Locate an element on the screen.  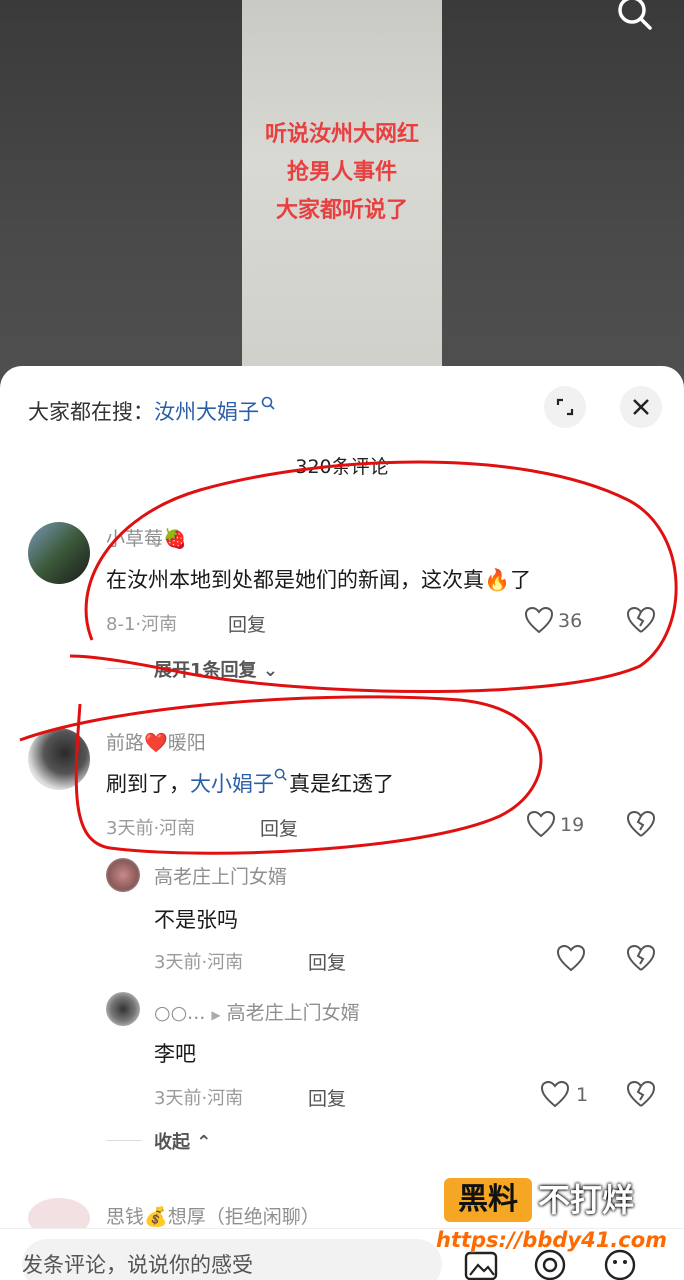
watermark-logo: 黑料 is located at coordinates (488, 1200).